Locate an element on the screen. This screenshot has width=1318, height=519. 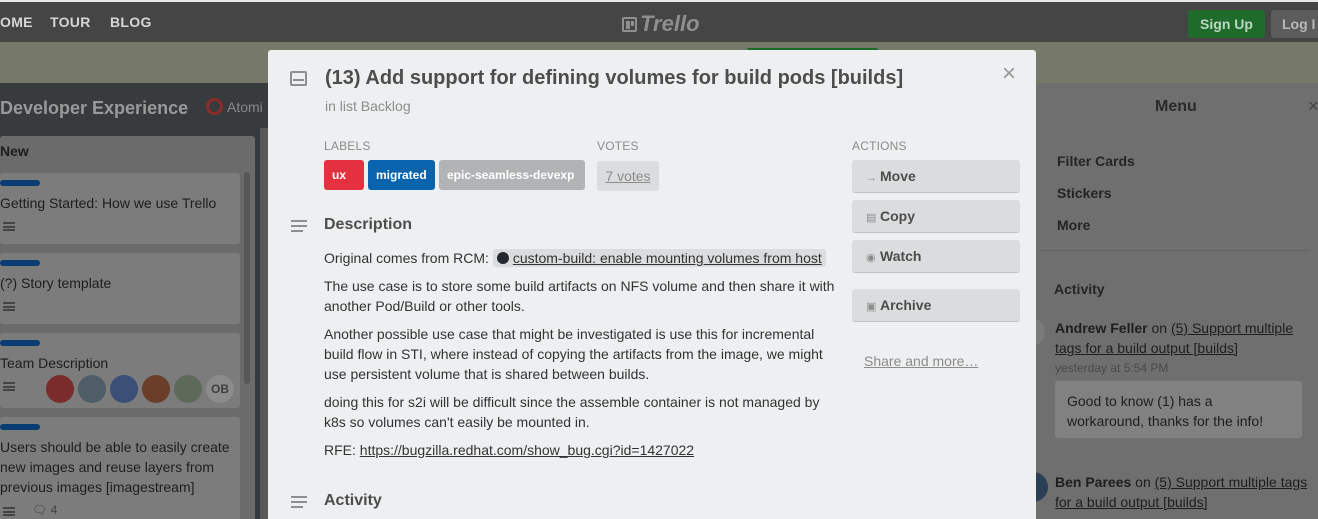
list-card: Getting Started: How we use Trello is located at coordinates (120, 208).